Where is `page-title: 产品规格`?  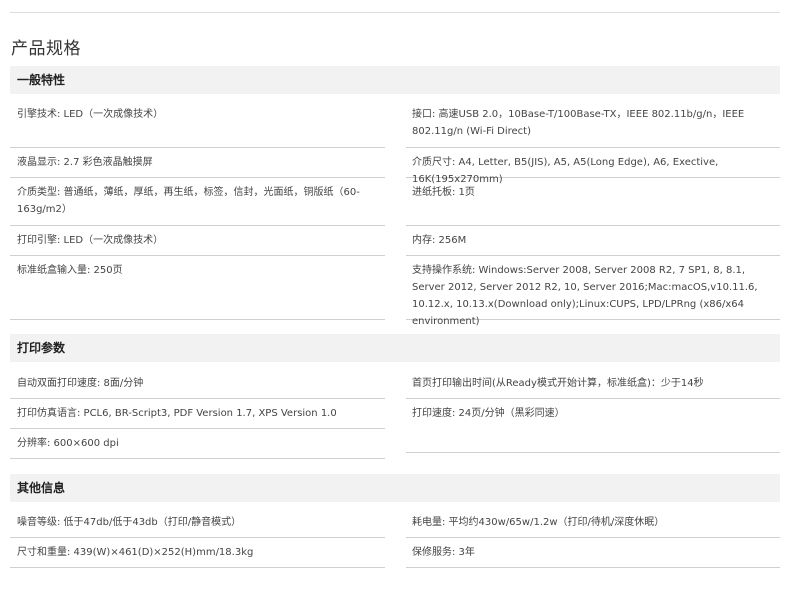 page-title: 产品规格 is located at coordinates (46, 49).